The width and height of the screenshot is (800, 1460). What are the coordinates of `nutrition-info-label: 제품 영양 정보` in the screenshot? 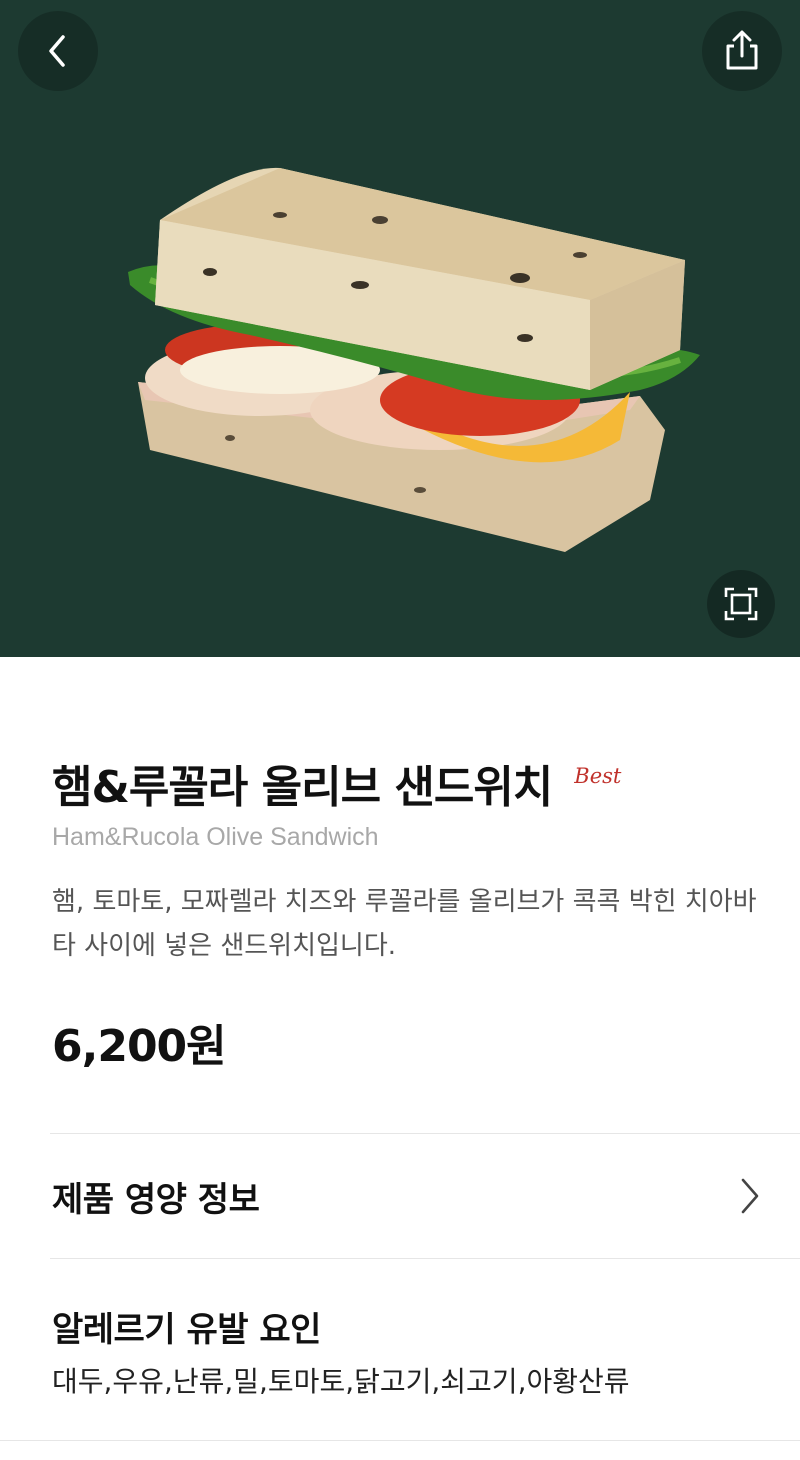 It's located at (156, 1199).